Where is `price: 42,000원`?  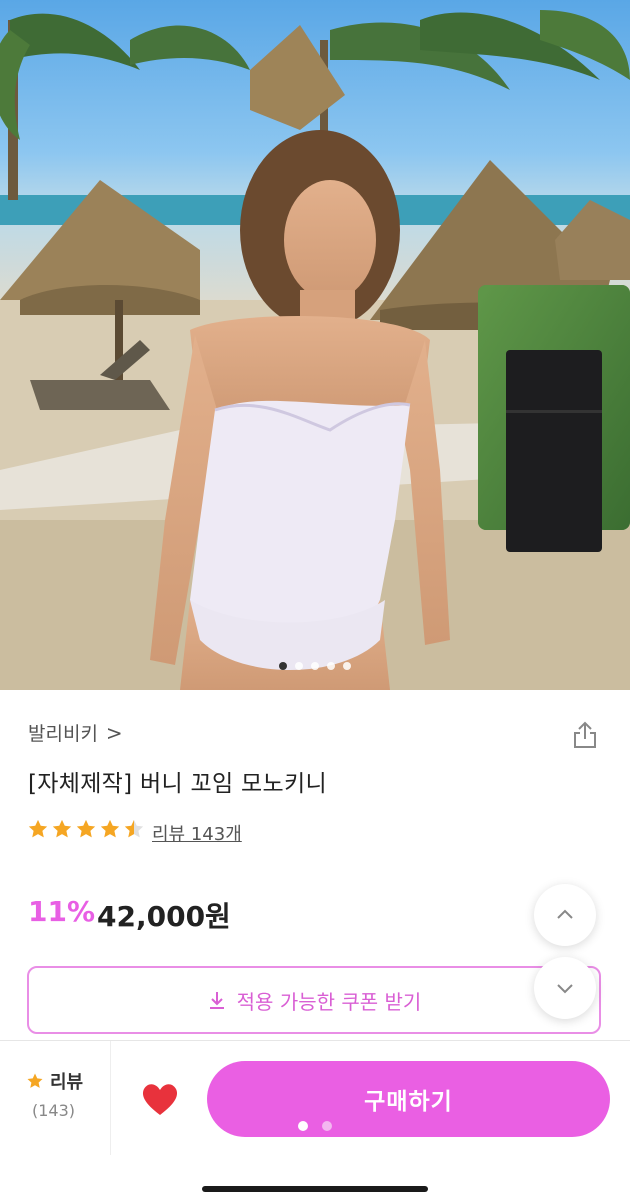 price: 42,000원 is located at coordinates (164, 916).